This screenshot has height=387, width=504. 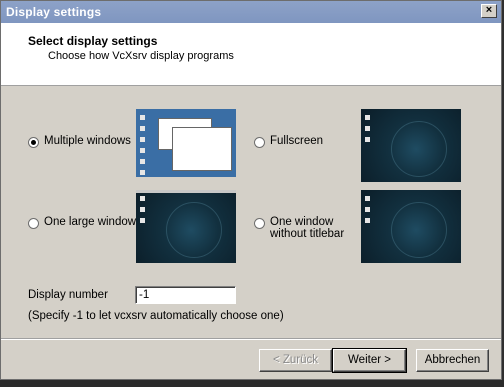 What do you see at coordinates (68, 295) in the screenshot?
I see `display-number-label: Display number` at bounding box center [68, 295].